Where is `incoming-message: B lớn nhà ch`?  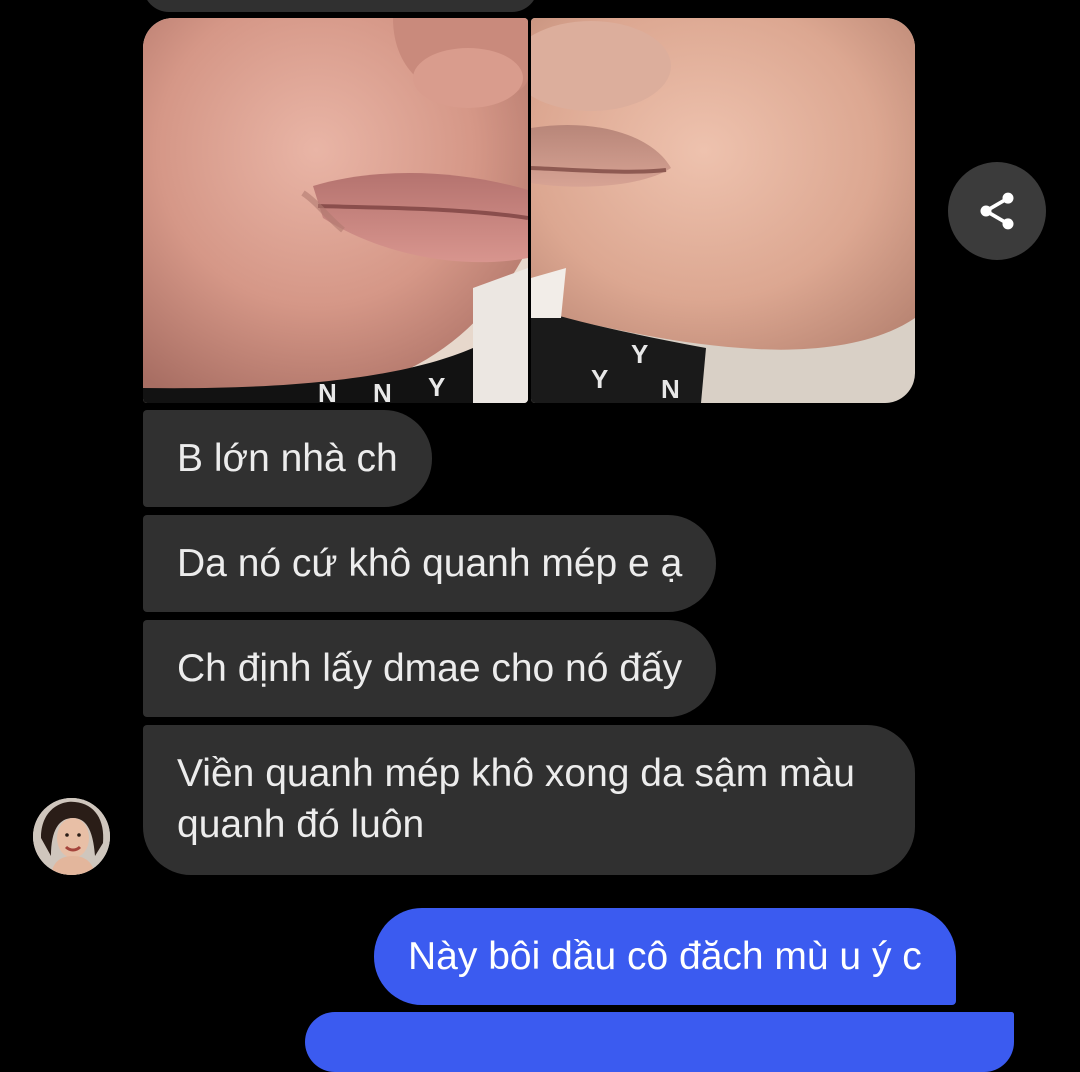 incoming-message: B lớn nhà ch is located at coordinates (287, 458).